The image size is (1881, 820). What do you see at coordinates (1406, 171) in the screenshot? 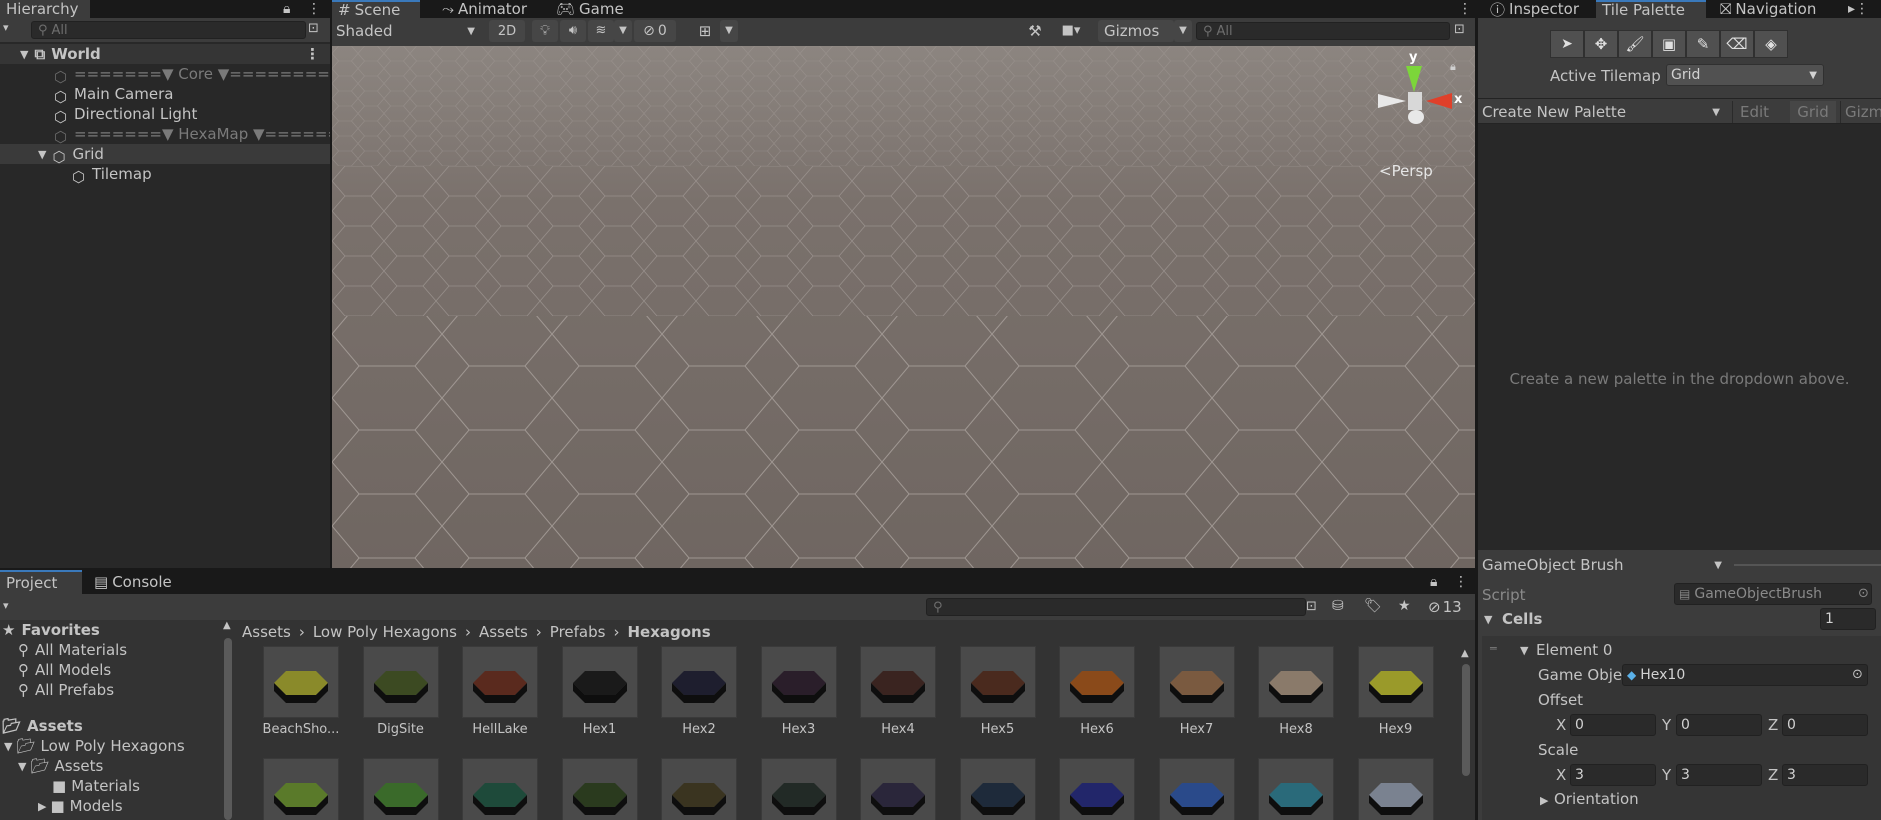
I see `projection-toggle: <Persp` at bounding box center [1406, 171].